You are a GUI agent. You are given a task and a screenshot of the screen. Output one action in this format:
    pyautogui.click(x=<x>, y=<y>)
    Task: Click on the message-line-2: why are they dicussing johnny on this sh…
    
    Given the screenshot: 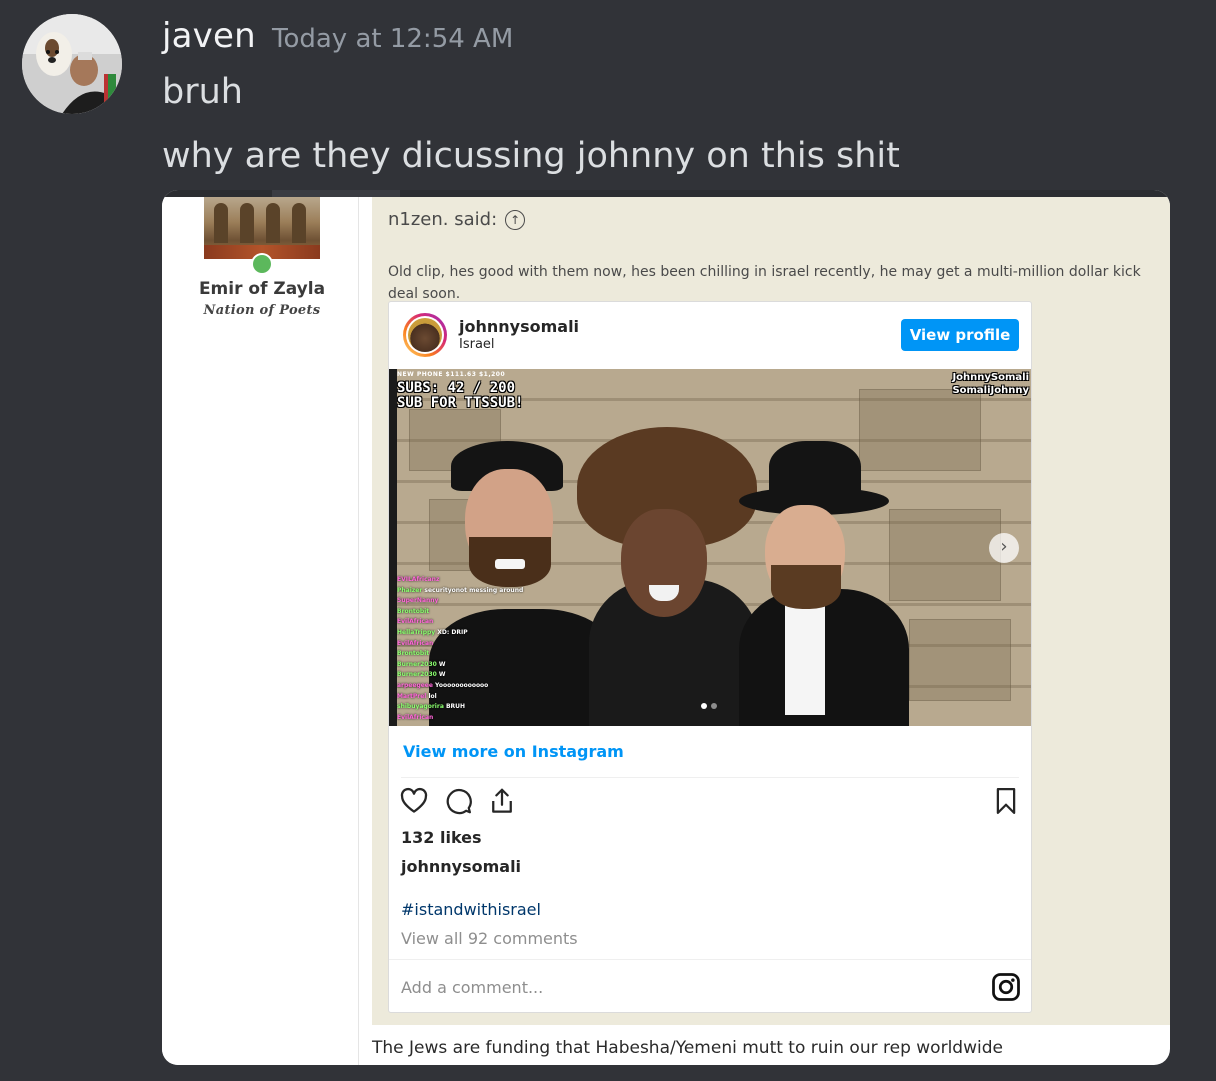 What is the action you would take?
    pyautogui.click(x=531, y=156)
    